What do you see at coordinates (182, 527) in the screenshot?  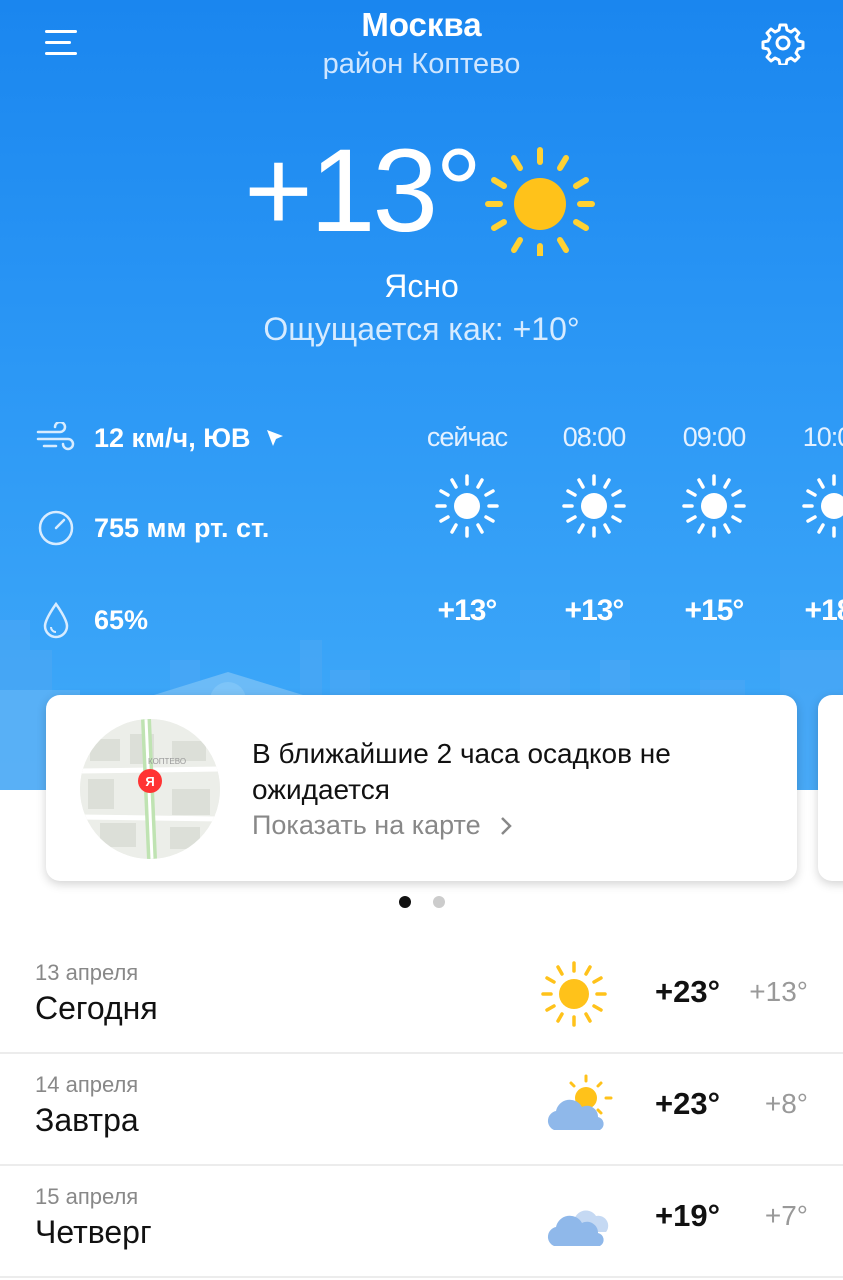 I see `pressure-value: 755 мм рт. ст.` at bounding box center [182, 527].